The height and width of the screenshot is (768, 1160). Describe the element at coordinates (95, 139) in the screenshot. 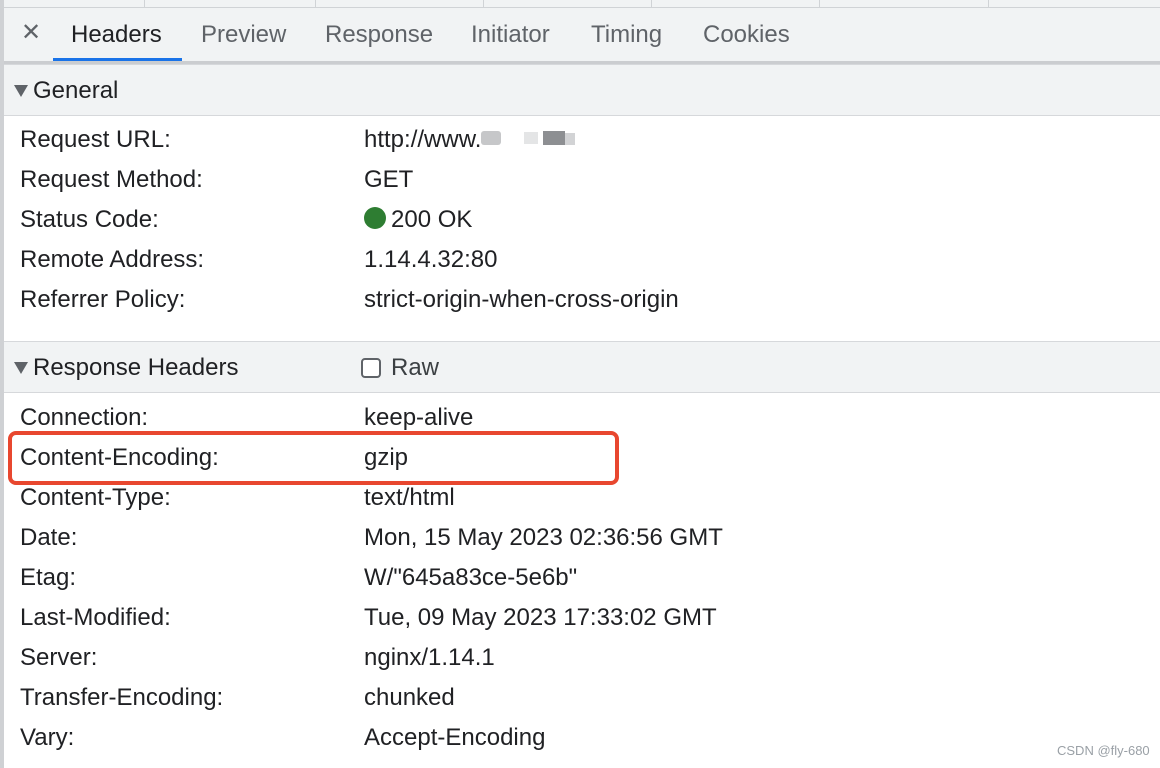

I see `header-key: Request URL:` at that location.